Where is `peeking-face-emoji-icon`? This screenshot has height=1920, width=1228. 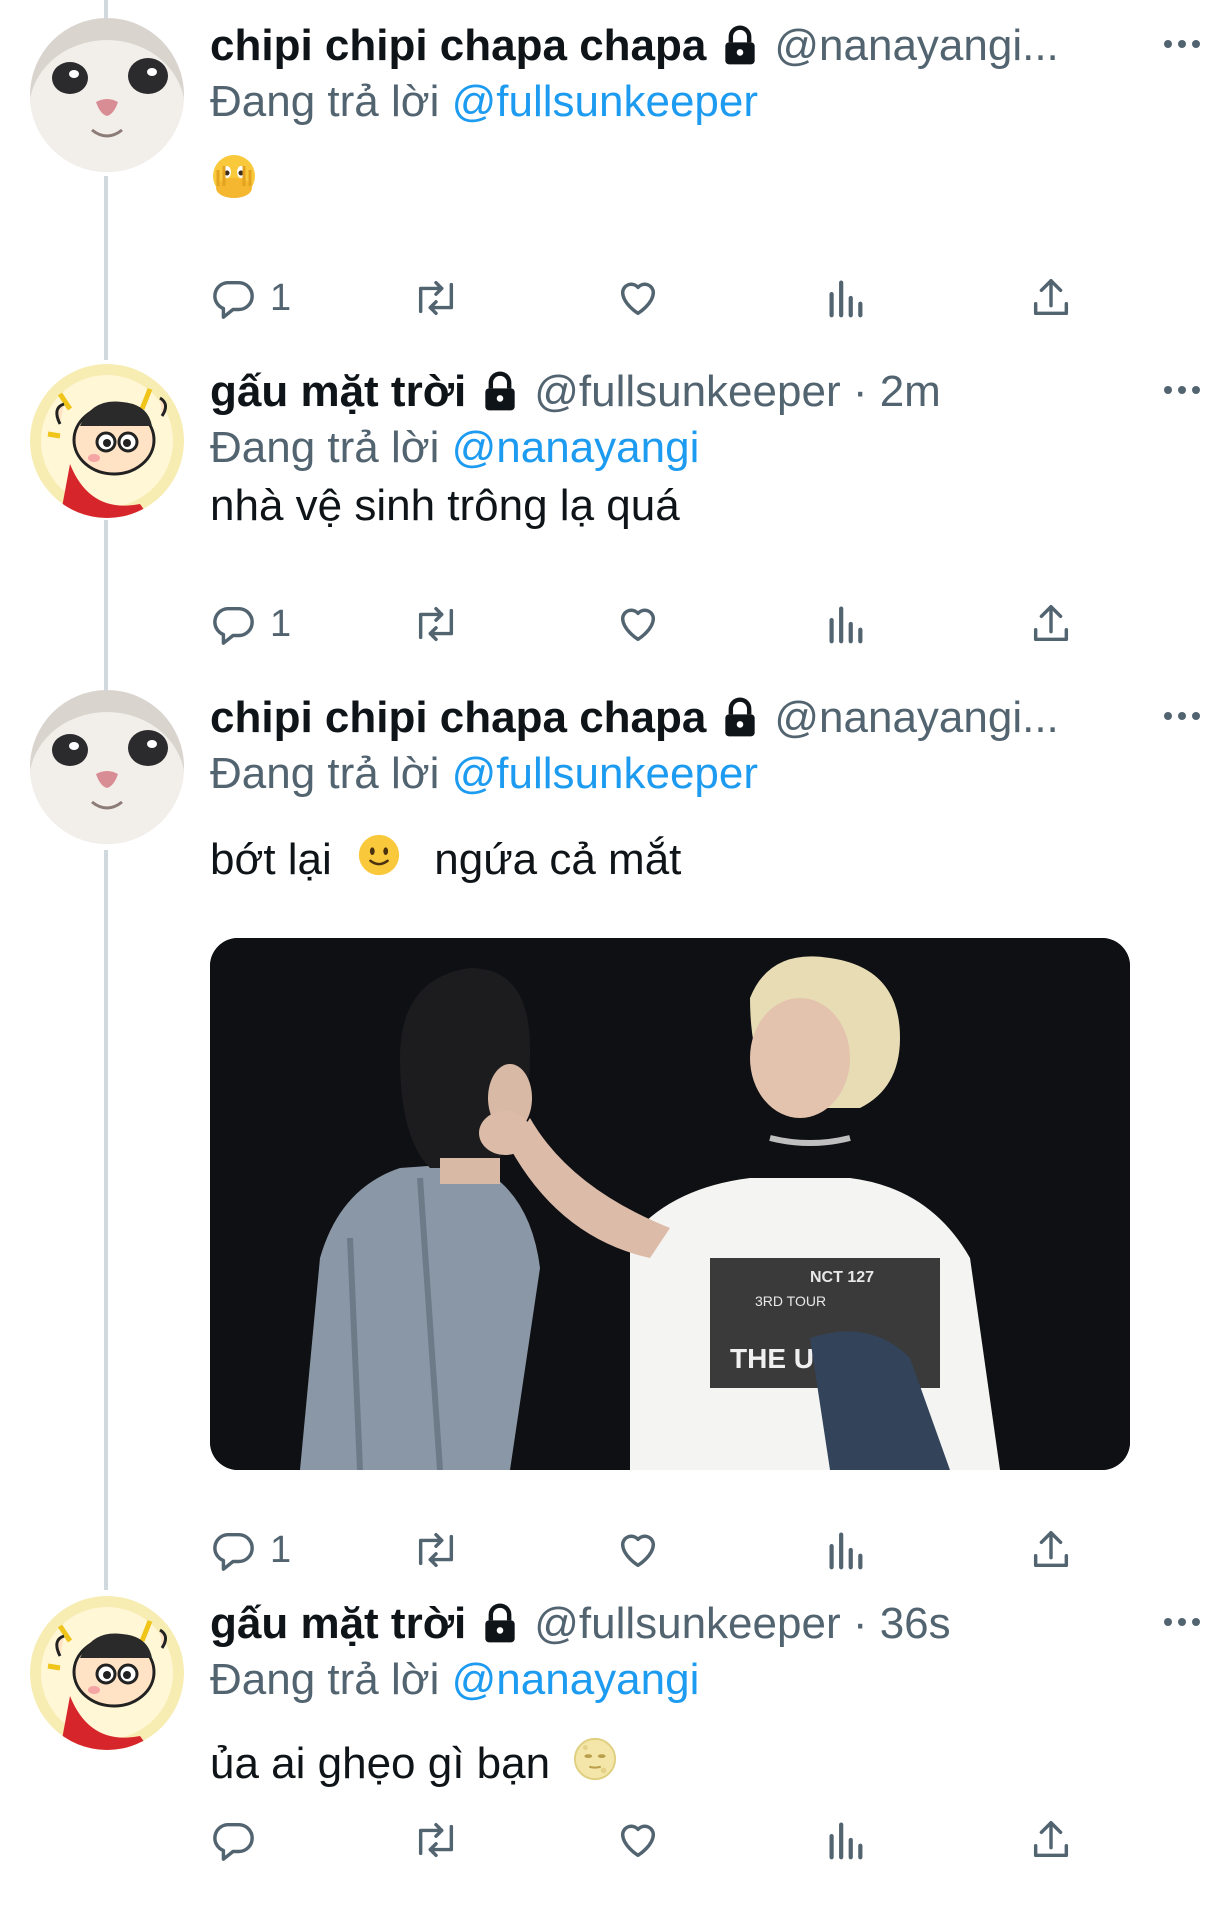 peeking-face-emoji-icon is located at coordinates (234, 178).